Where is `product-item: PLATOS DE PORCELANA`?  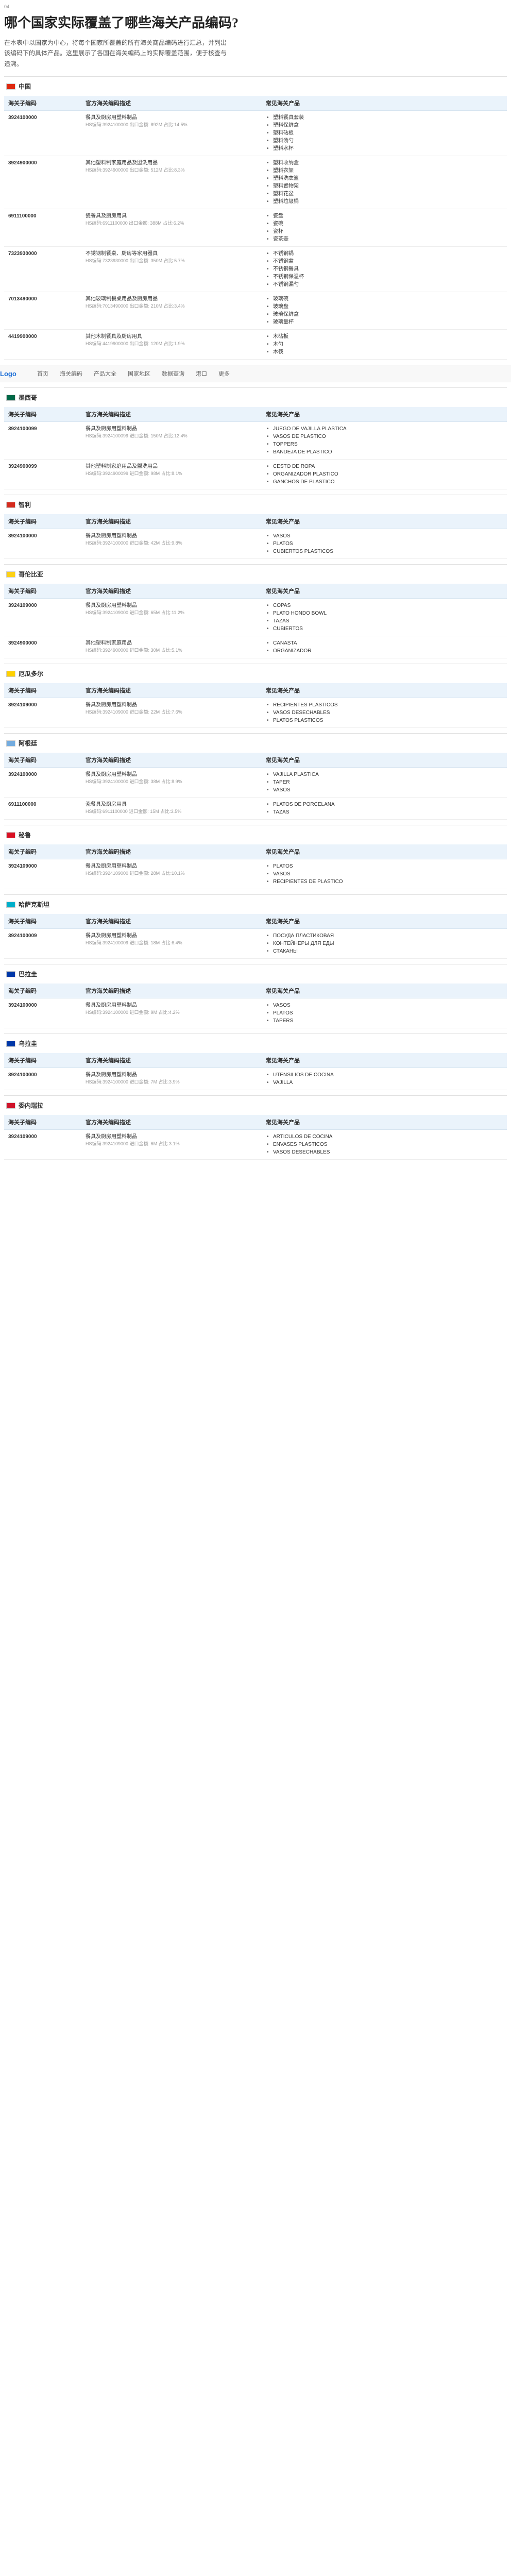
product-item: PLATOS DE PORCELANA is located at coordinates (384, 804).